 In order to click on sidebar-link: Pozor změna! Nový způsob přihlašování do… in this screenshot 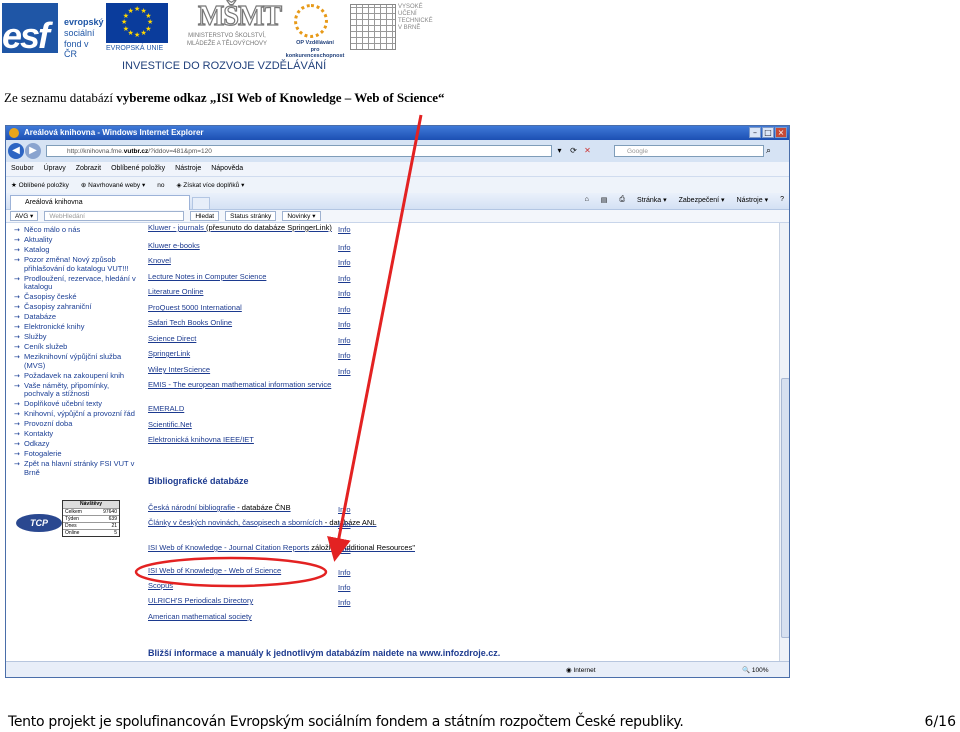, I will do `click(76, 264)`.